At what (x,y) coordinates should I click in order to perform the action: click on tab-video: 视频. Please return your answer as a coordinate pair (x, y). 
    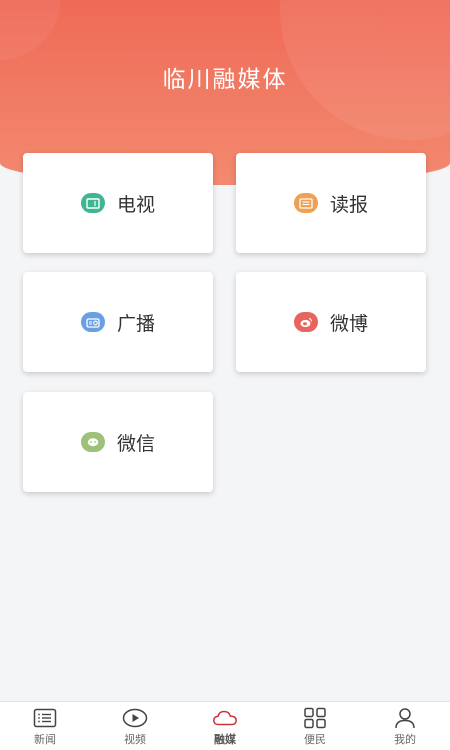
    Looking at the image, I should click on (135, 726).